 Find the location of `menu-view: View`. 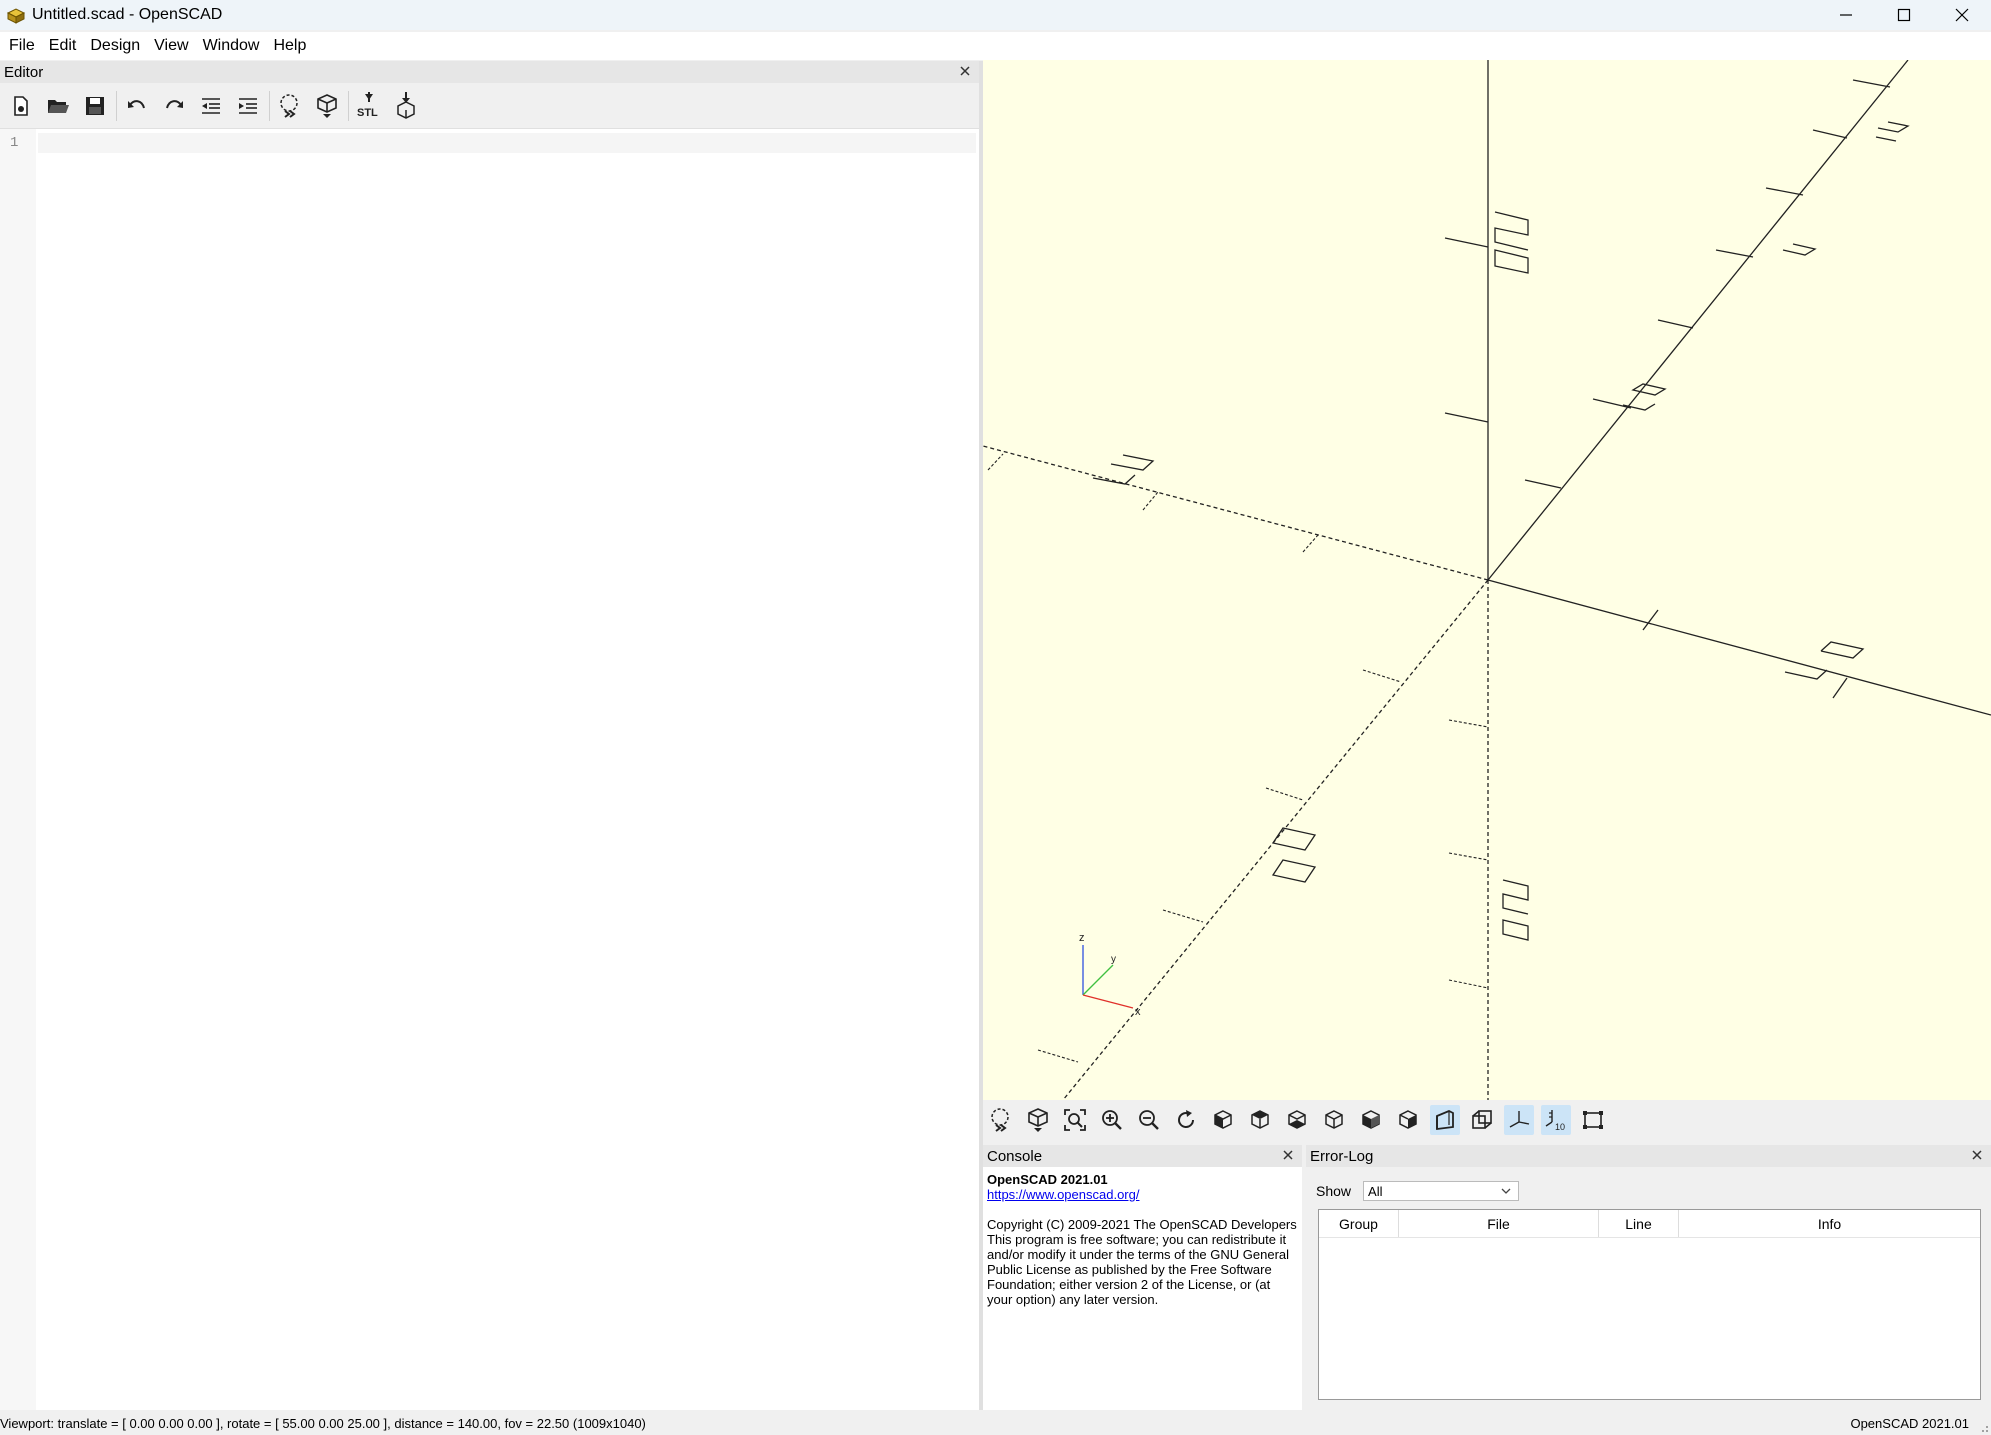

menu-view: View is located at coordinates (171, 46).